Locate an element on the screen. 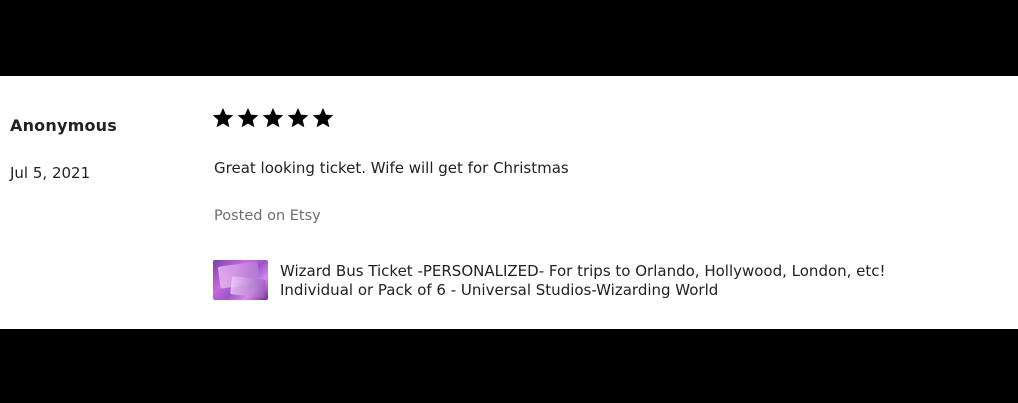  product-thumbnail is located at coordinates (240, 280).